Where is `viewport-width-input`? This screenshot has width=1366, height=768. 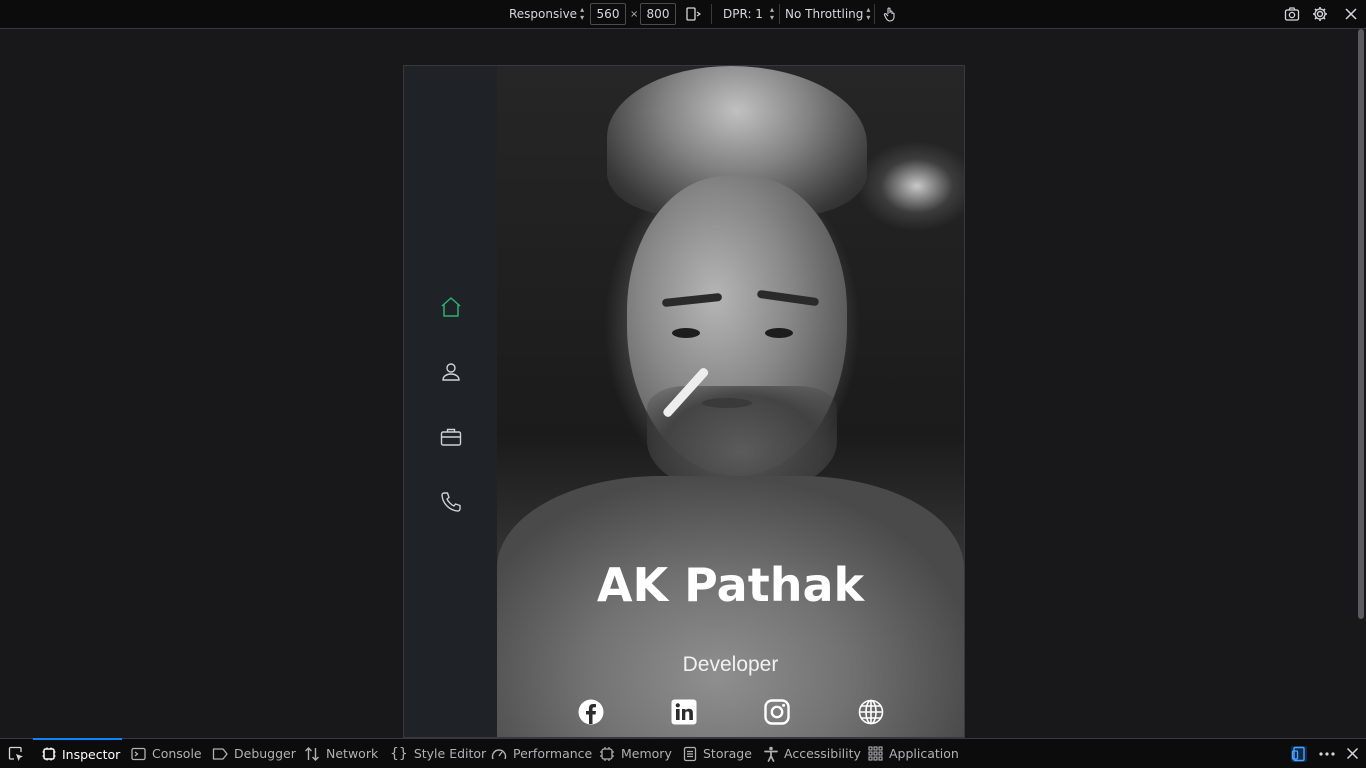
viewport-width-input is located at coordinates (608, 14).